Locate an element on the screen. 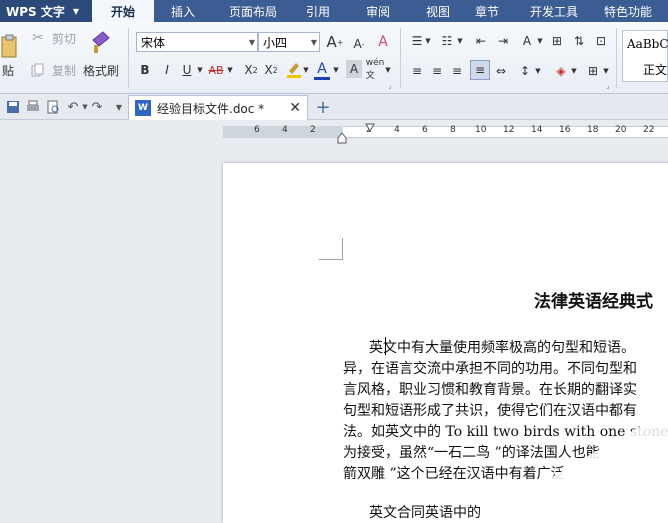 The height and width of the screenshot is (523, 668). table-icon: ⊞ is located at coordinates (557, 41).